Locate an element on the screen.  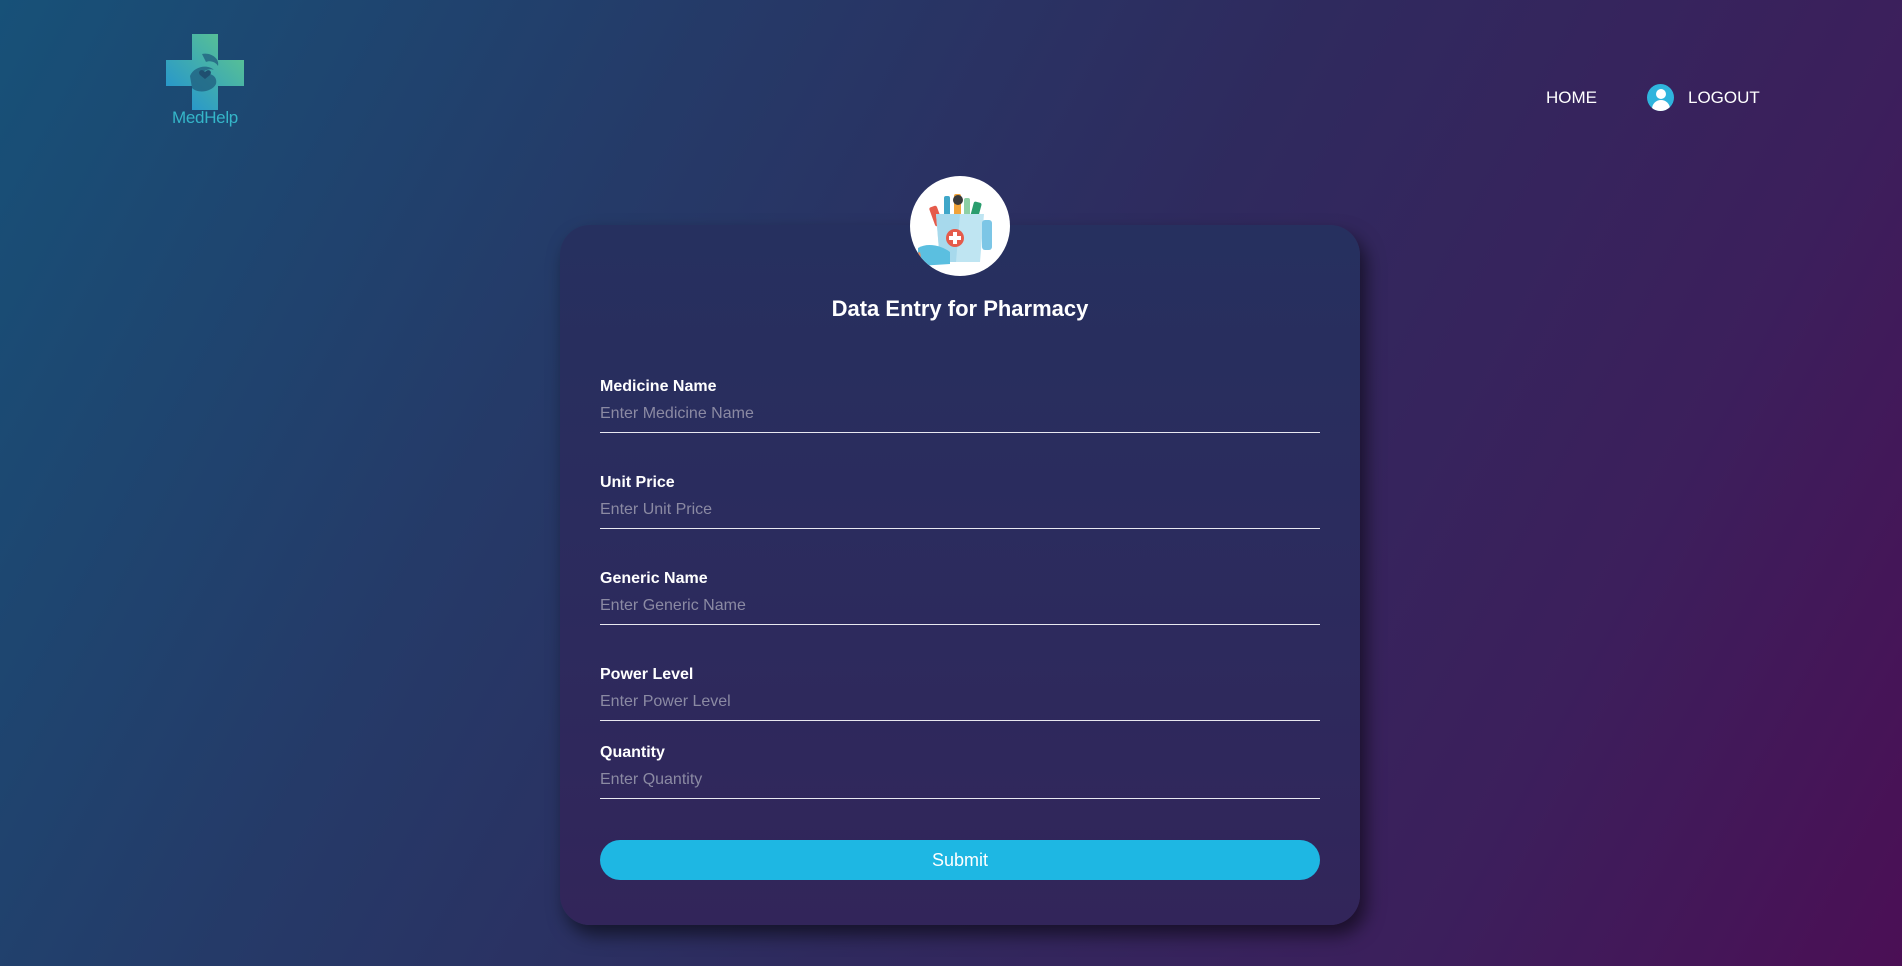
submit-button: Submit is located at coordinates (960, 860).